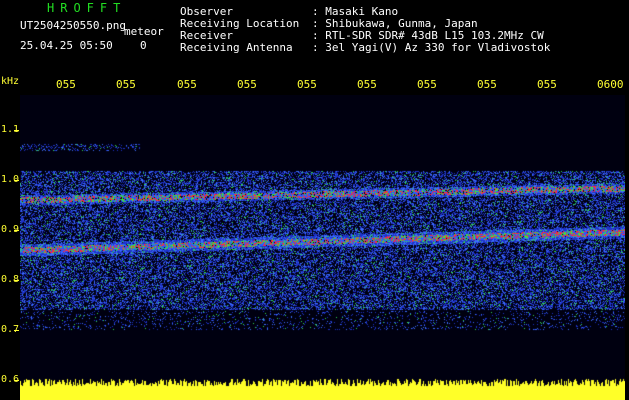  Describe the element at coordinates (431, 47) in the screenshot. I see `antenna-value: : 3el Yagi(V) Az 330 for Vladivostok` at that location.